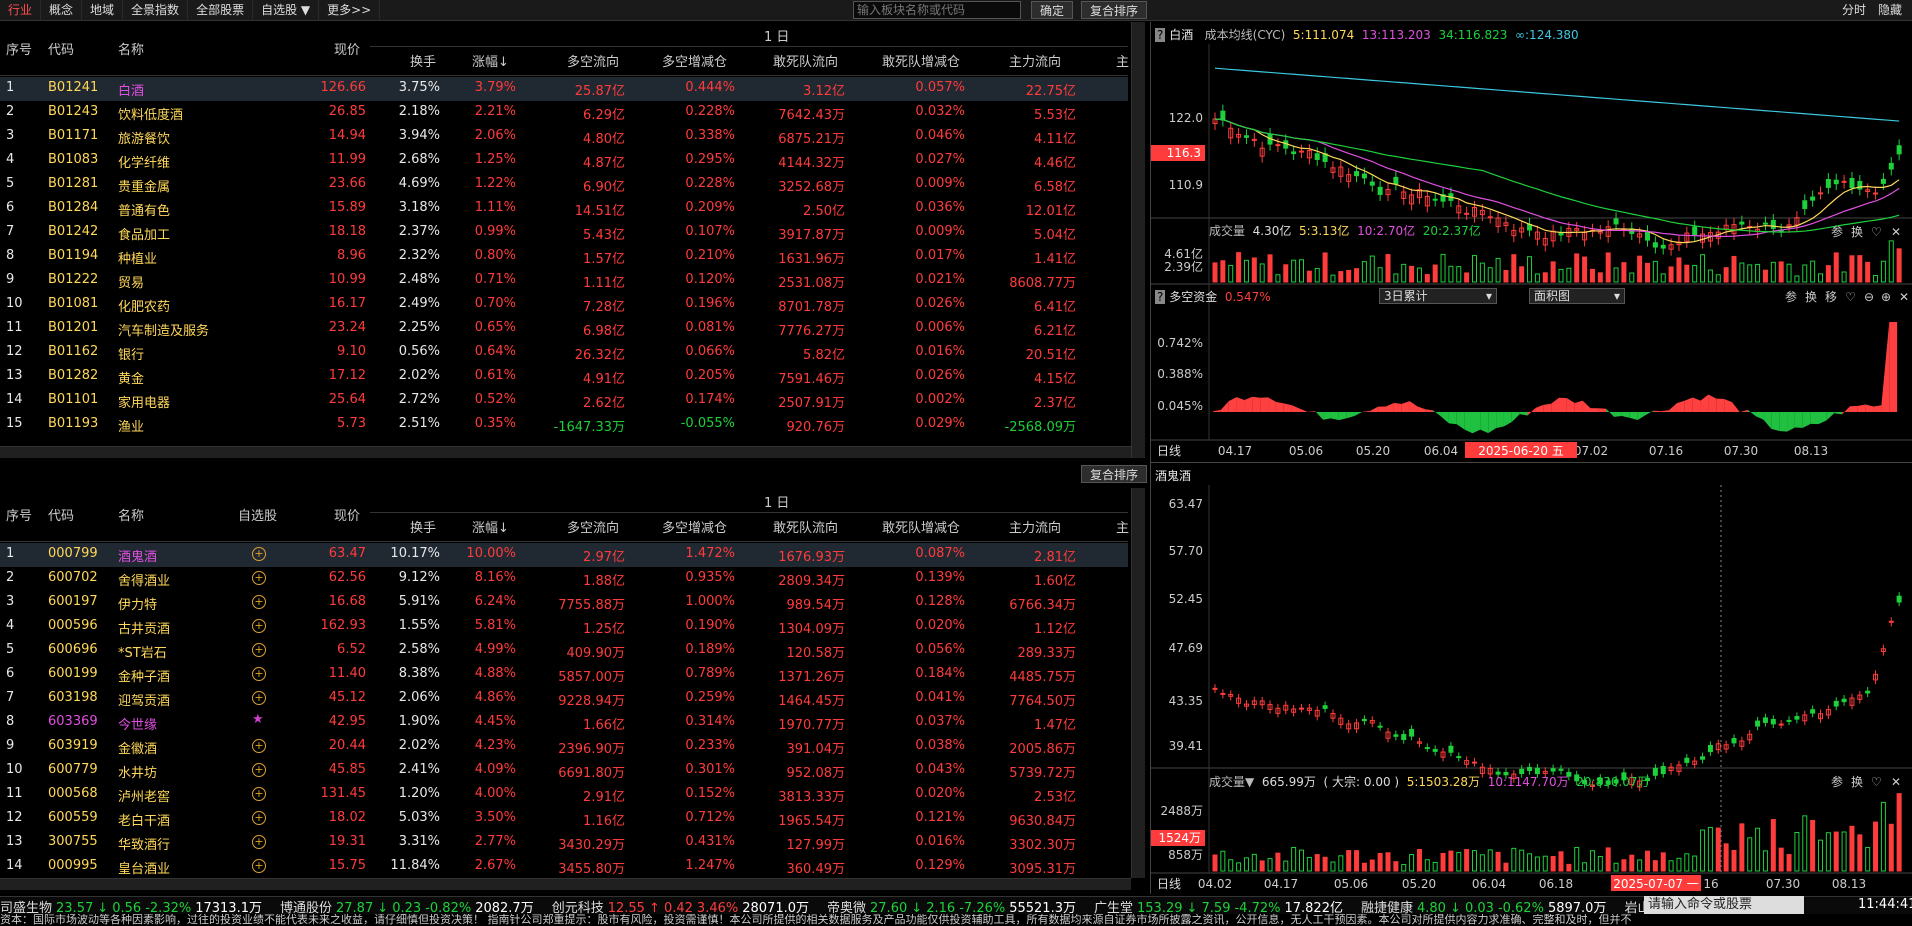 The image size is (1912, 926). Describe the element at coordinates (1789, 273) in the screenshot. I see `volume-bar` at that location.